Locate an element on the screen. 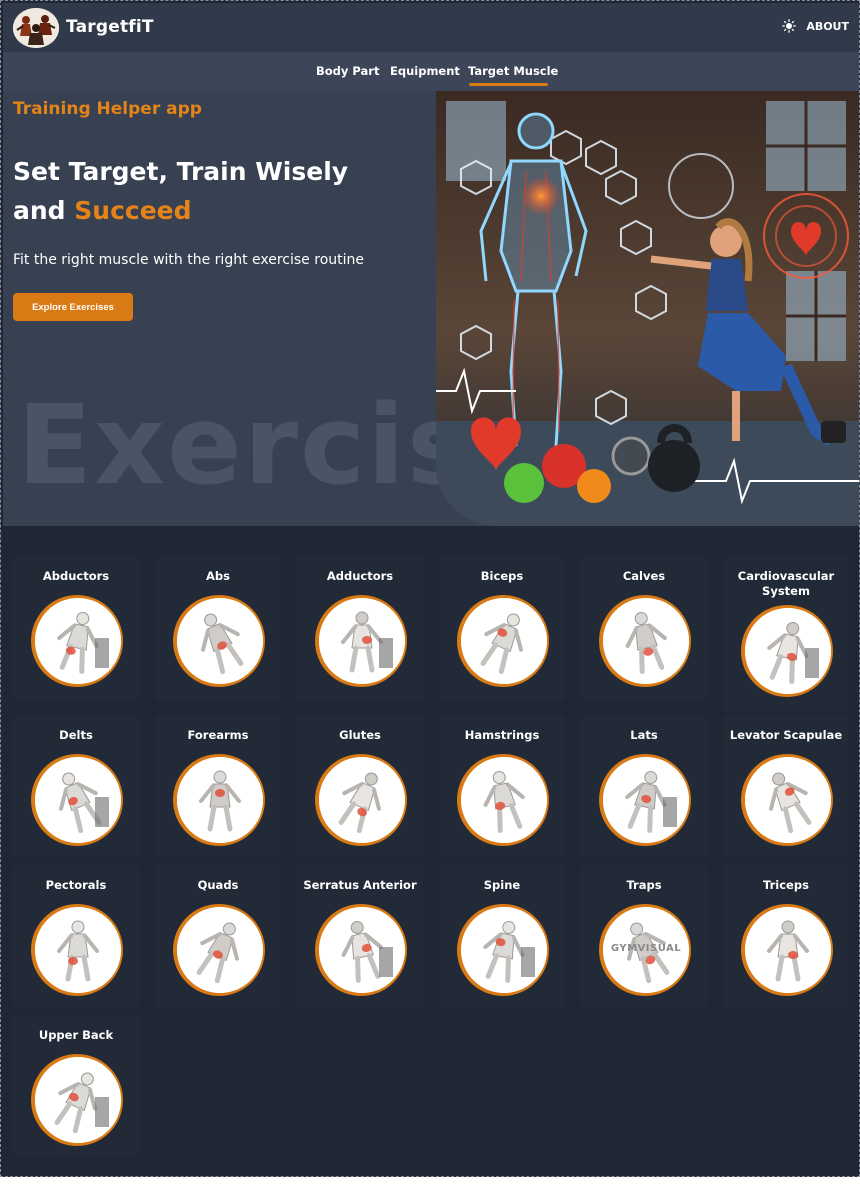  muscle-card-label: Upper Back is located at coordinates (76, 1035).